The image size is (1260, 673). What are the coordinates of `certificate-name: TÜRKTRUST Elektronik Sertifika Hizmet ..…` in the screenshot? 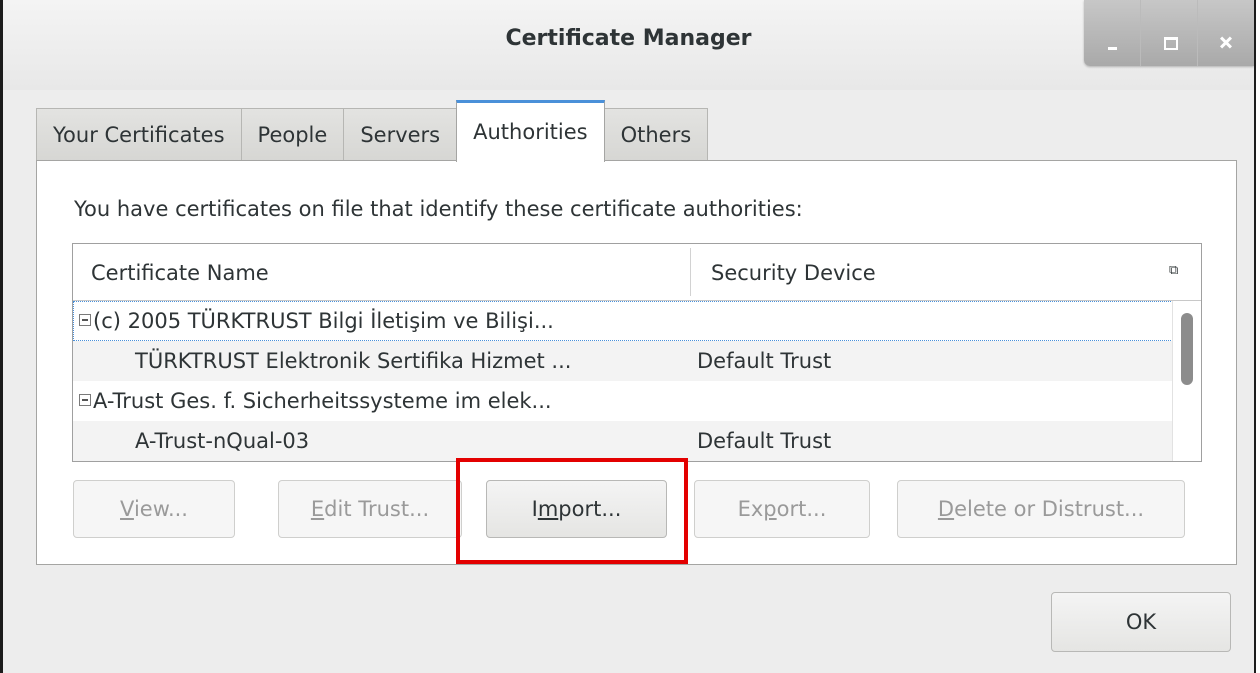 It's located at (353, 361).